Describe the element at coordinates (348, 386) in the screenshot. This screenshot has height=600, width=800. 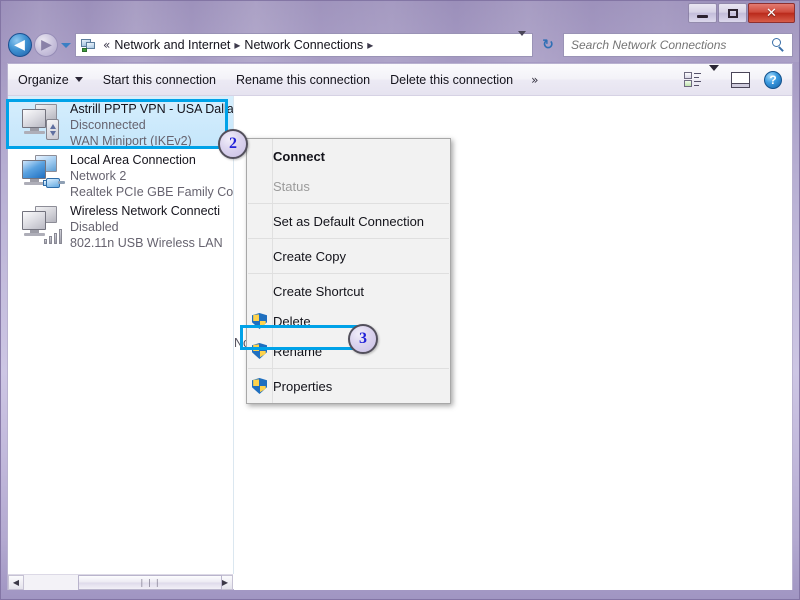
I see `menu-item-properties: Properties` at that location.